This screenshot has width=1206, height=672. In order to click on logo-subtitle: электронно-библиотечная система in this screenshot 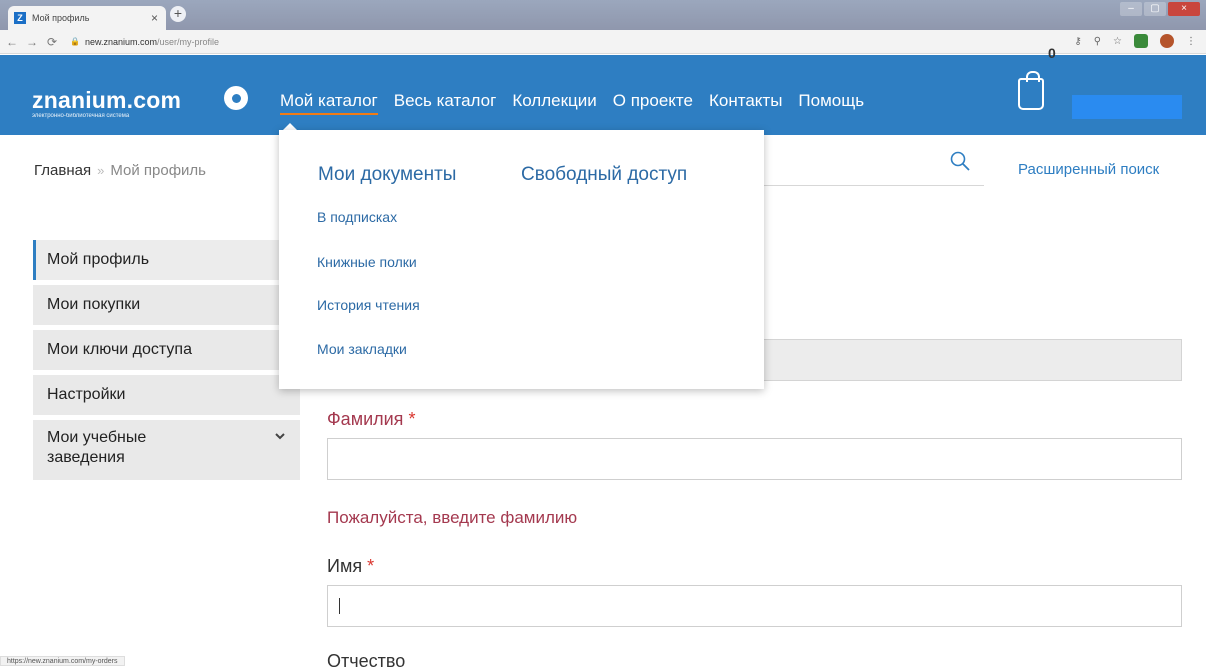, I will do `click(81, 116)`.